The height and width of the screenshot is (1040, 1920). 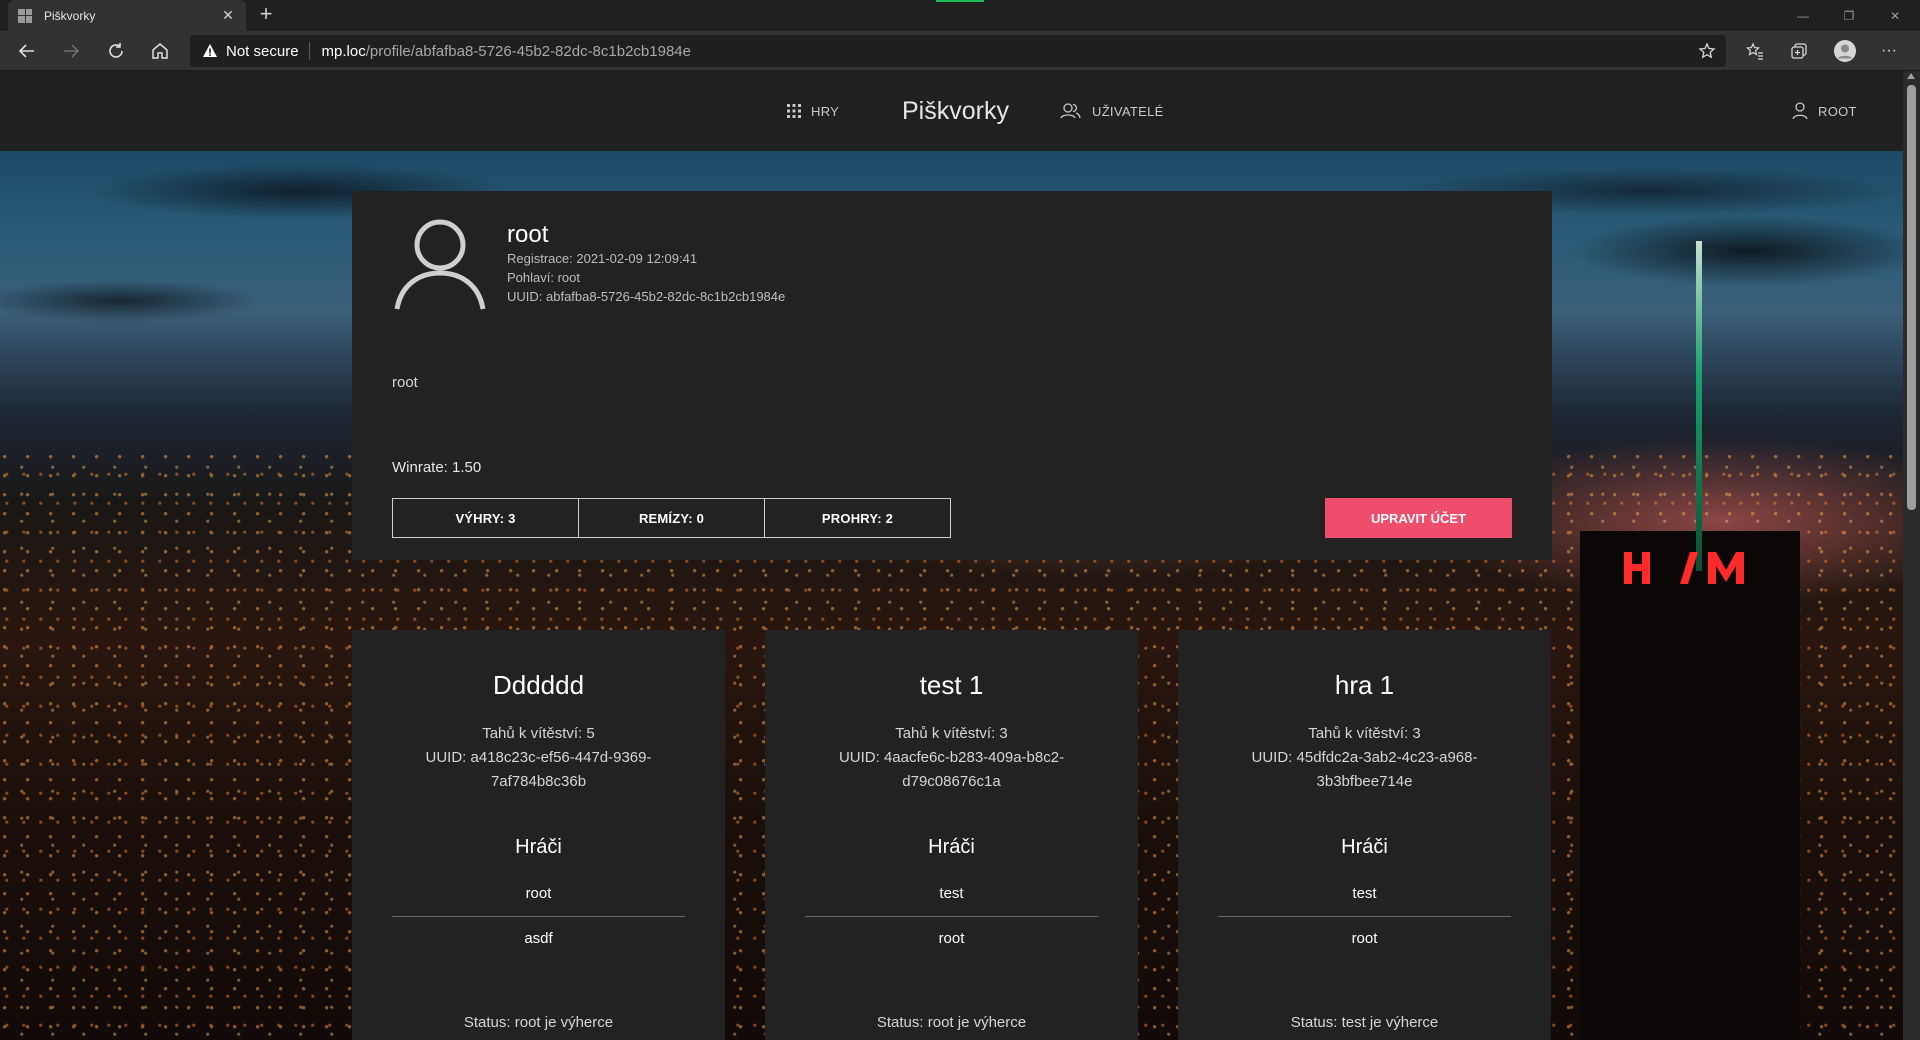 What do you see at coordinates (955, 111) in the screenshot?
I see `site-brand: Piškvorky` at bounding box center [955, 111].